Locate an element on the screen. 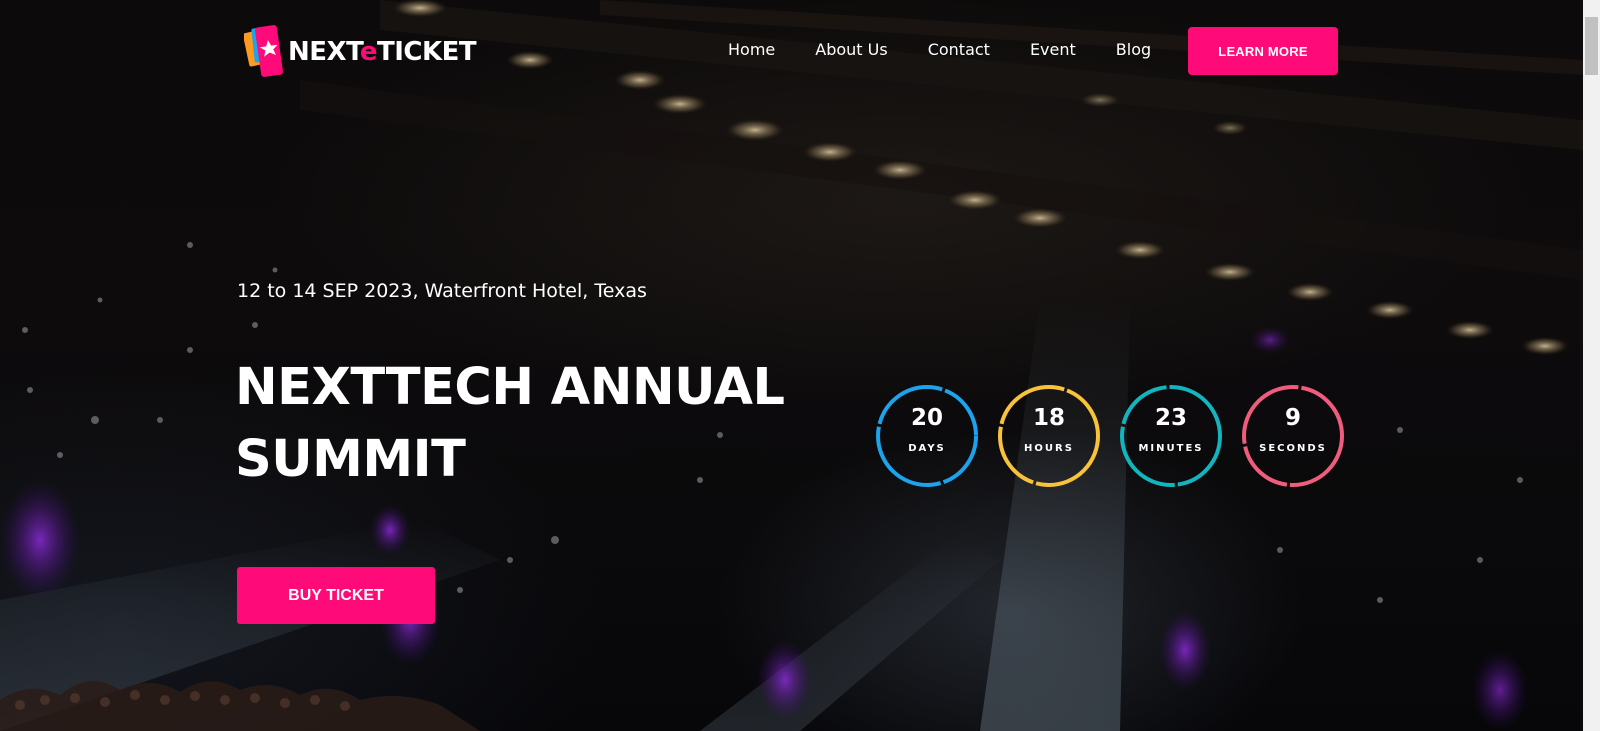 The height and width of the screenshot is (731, 1600). nav-item-event: Event is located at coordinates (1053, 49).